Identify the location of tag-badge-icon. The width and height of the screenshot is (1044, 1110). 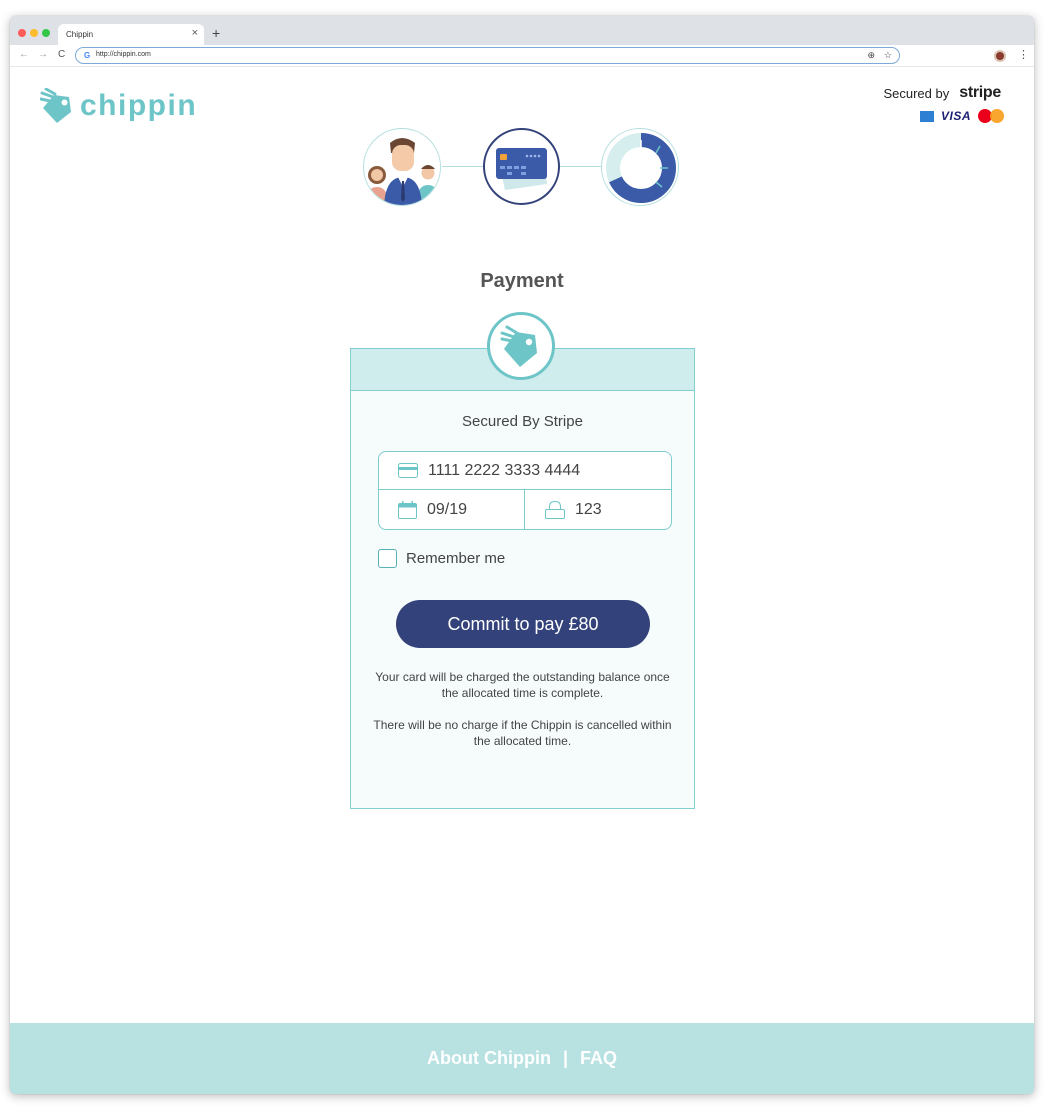
(521, 346).